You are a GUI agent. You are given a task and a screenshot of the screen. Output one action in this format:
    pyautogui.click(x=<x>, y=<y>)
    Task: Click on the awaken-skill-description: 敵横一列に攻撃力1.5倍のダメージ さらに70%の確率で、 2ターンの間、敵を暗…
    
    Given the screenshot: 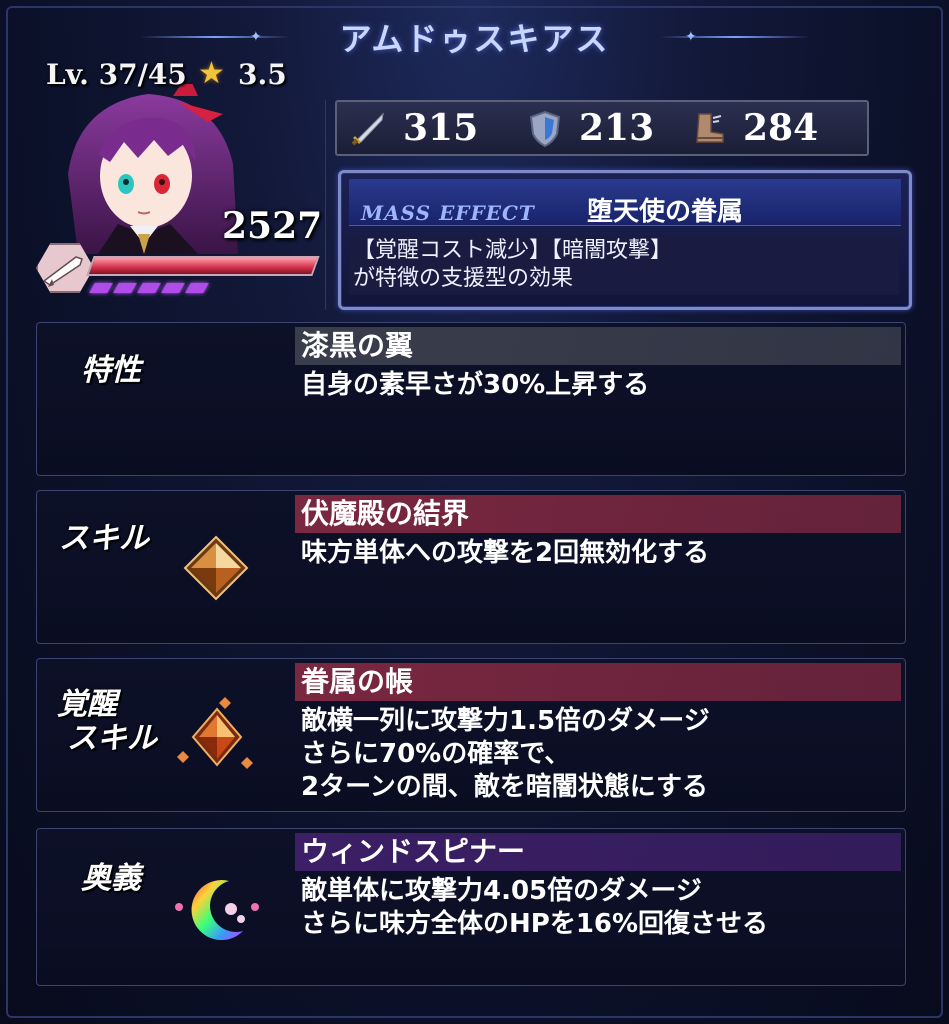 What is the action you would take?
    pyautogui.click(x=505, y=754)
    